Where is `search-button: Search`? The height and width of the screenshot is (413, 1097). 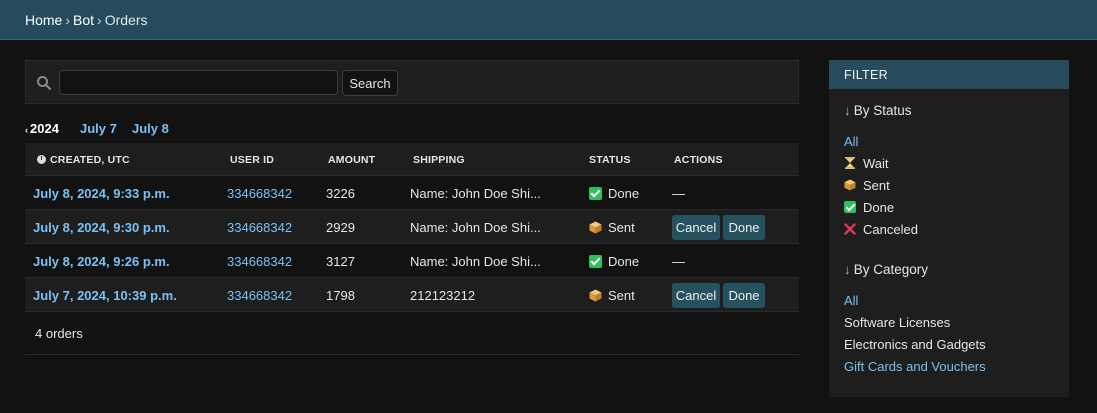 search-button: Search is located at coordinates (370, 83).